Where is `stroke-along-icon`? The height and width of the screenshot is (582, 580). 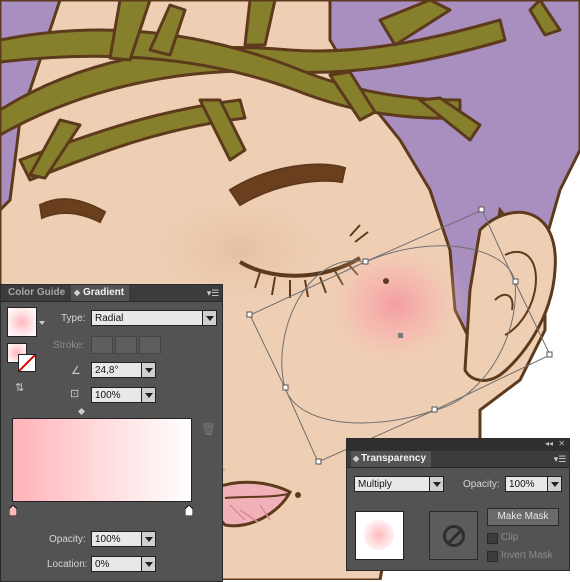
stroke-along-icon is located at coordinates (126, 345).